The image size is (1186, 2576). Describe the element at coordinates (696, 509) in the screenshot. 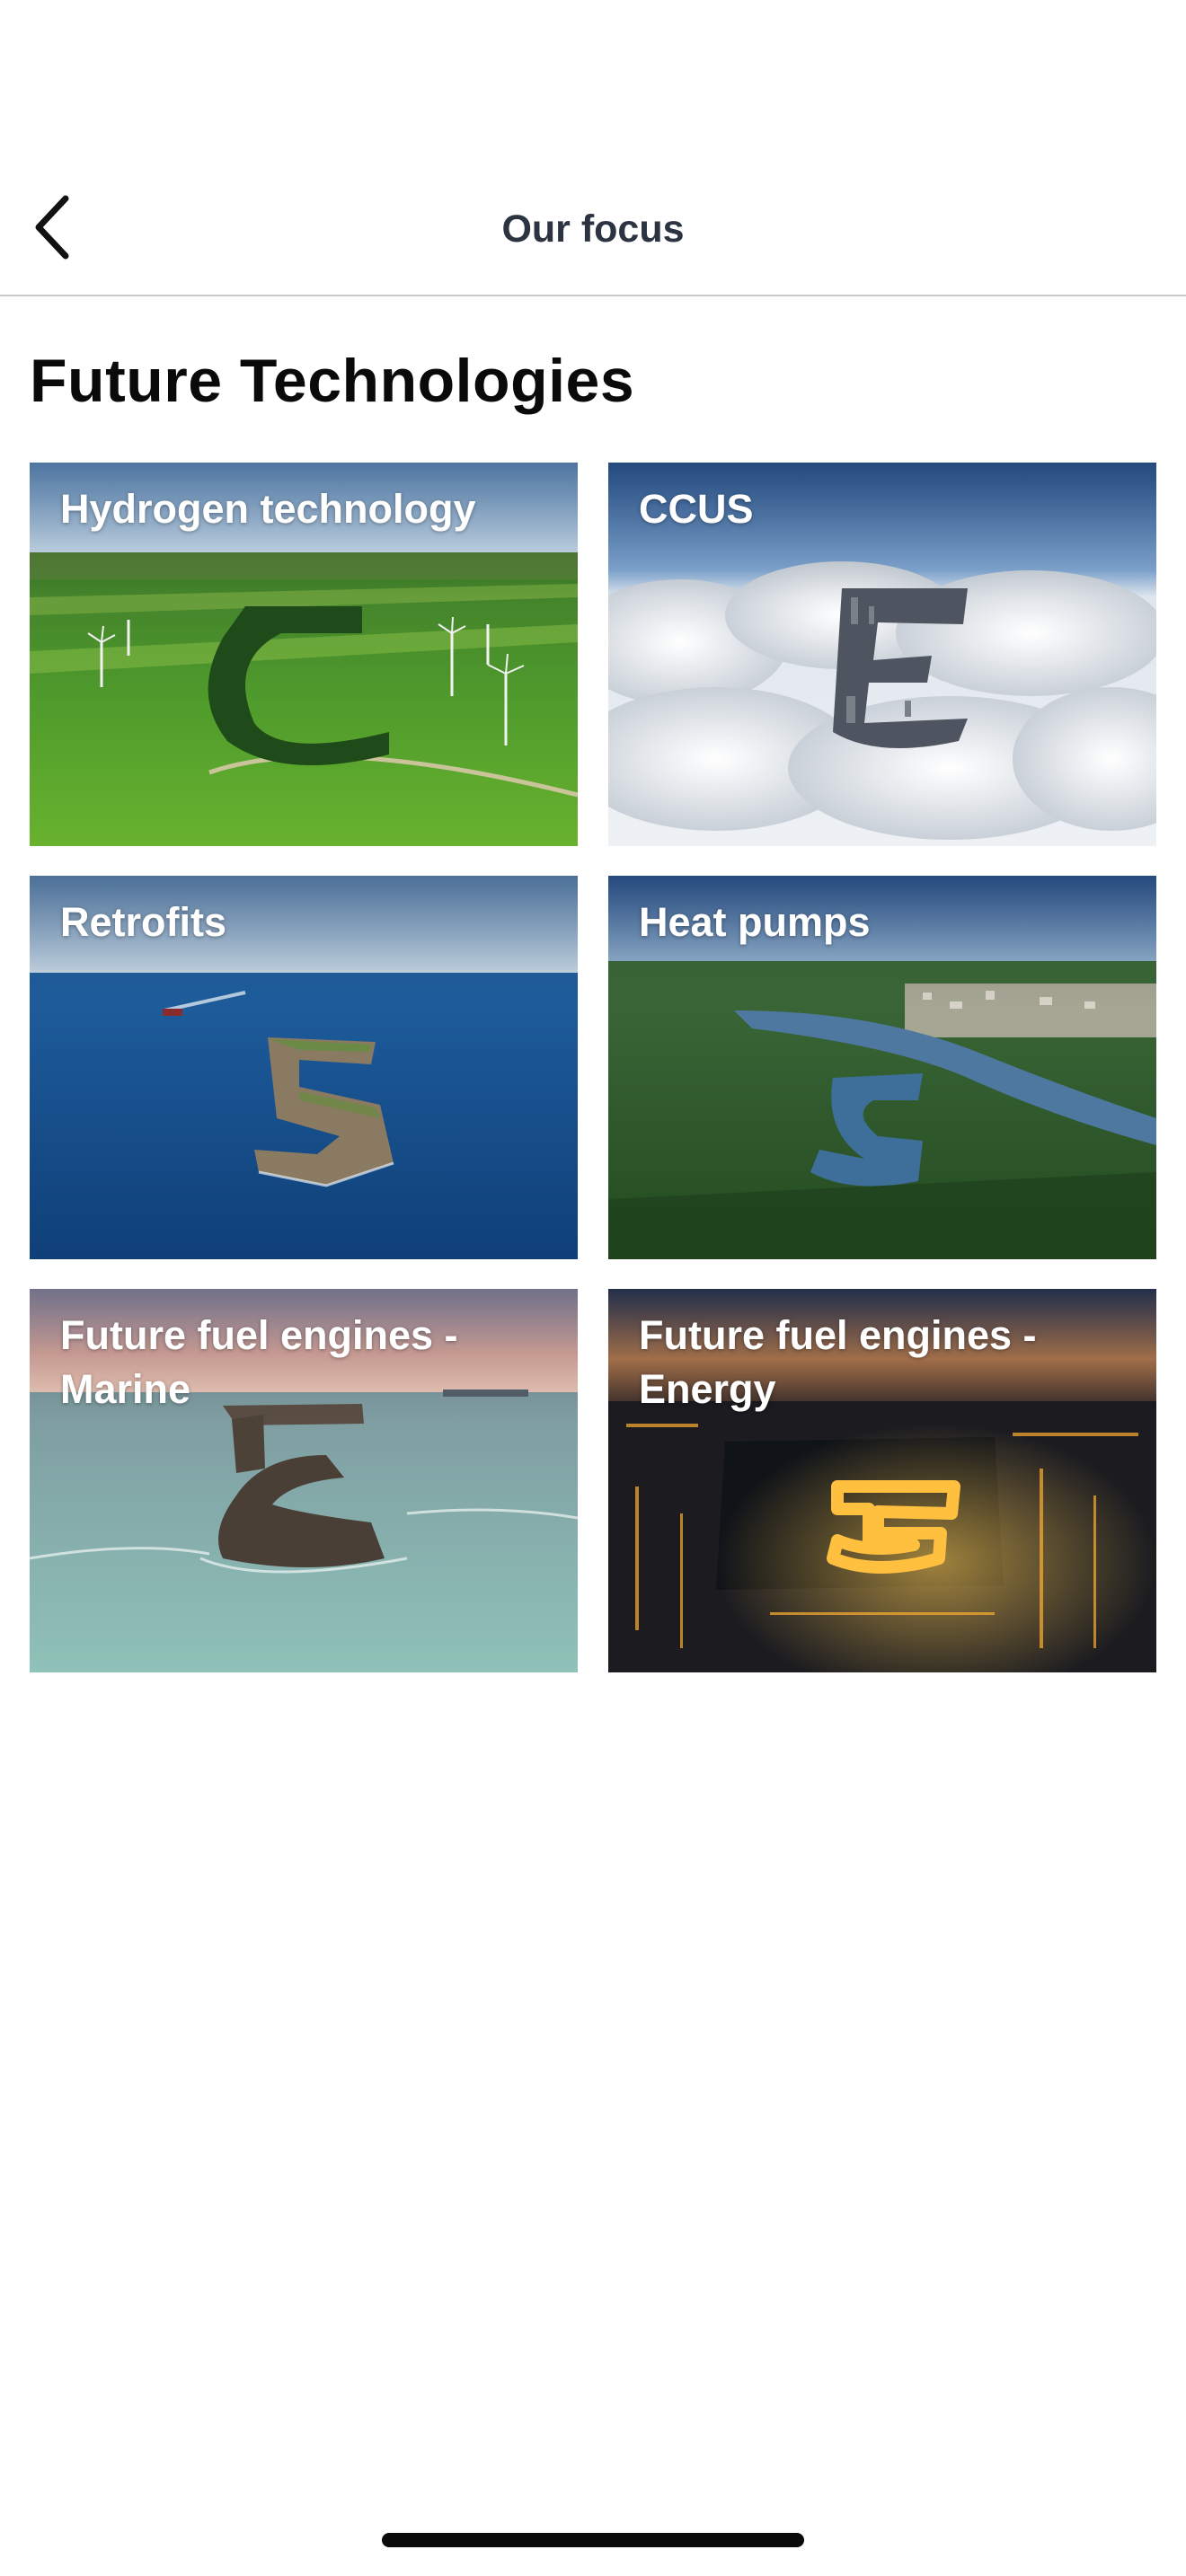

I see `tile-label: CCUS` at that location.